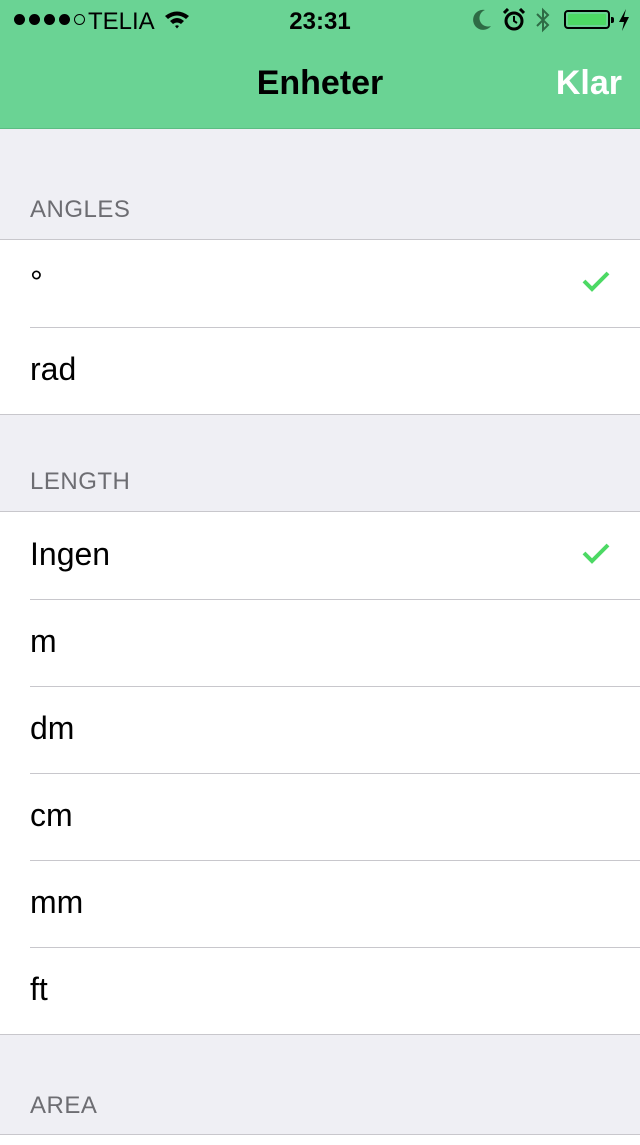 Image resolution: width=640 pixels, height=1145 pixels. What do you see at coordinates (36, 282) in the screenshot?
I see `unit-label: °` at bounding box center [36, 282].